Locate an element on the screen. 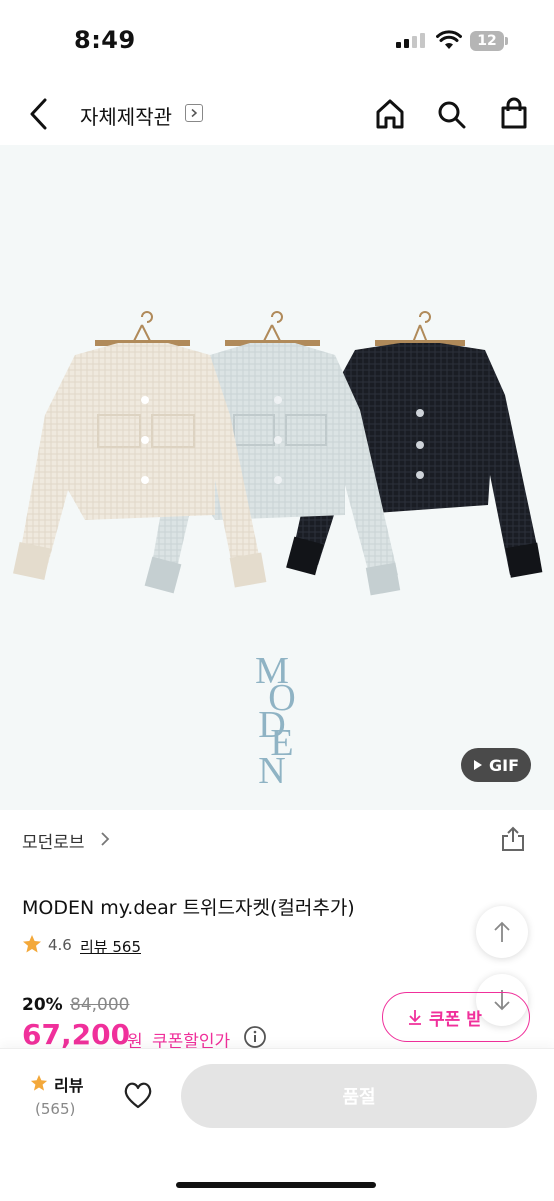  home-icon is located at coordinates (390, 114).